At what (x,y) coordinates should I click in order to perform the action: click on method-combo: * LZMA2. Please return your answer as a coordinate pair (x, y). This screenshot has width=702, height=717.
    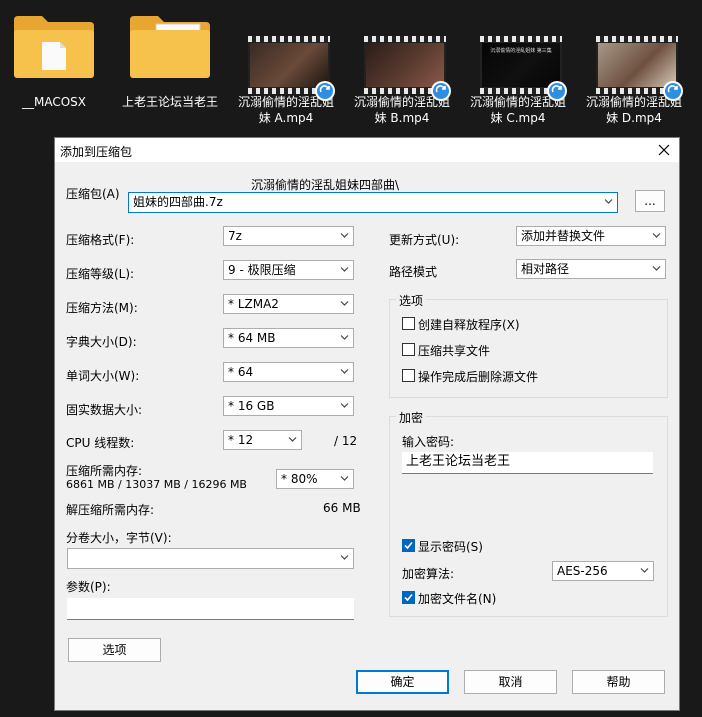
    Looking at the image, I should click on (288, 304).